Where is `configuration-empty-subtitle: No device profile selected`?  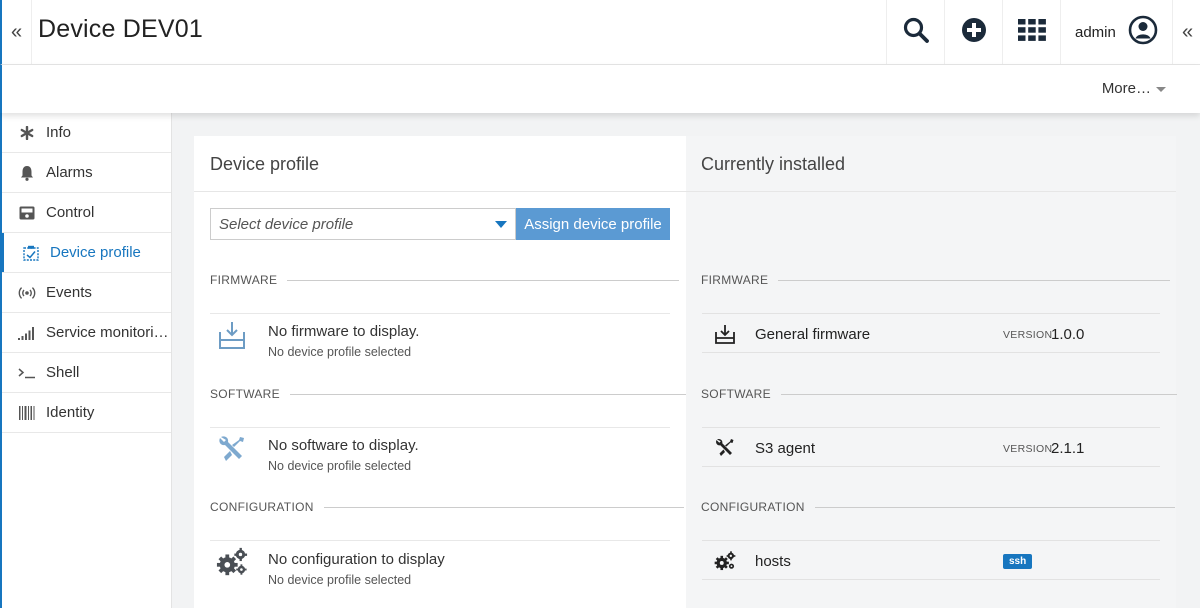
configuration-empty-subtitle: No device profile selected is located at coordinates (340, 580).